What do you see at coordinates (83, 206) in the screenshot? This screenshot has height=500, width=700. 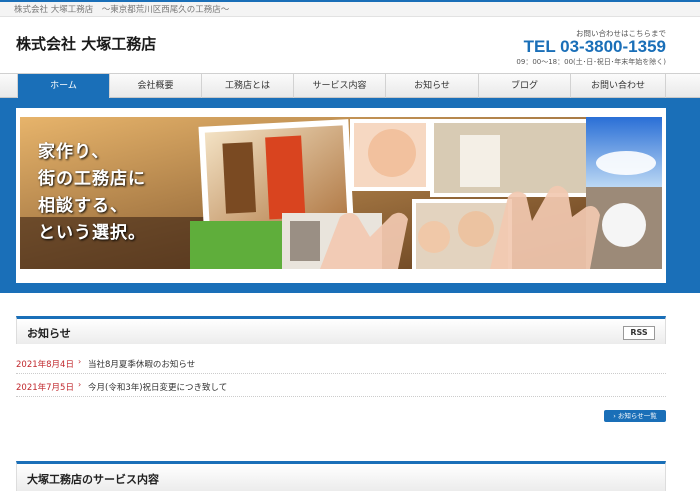 I see `hero-line: 相談する、` at bounding box center [83, 206].